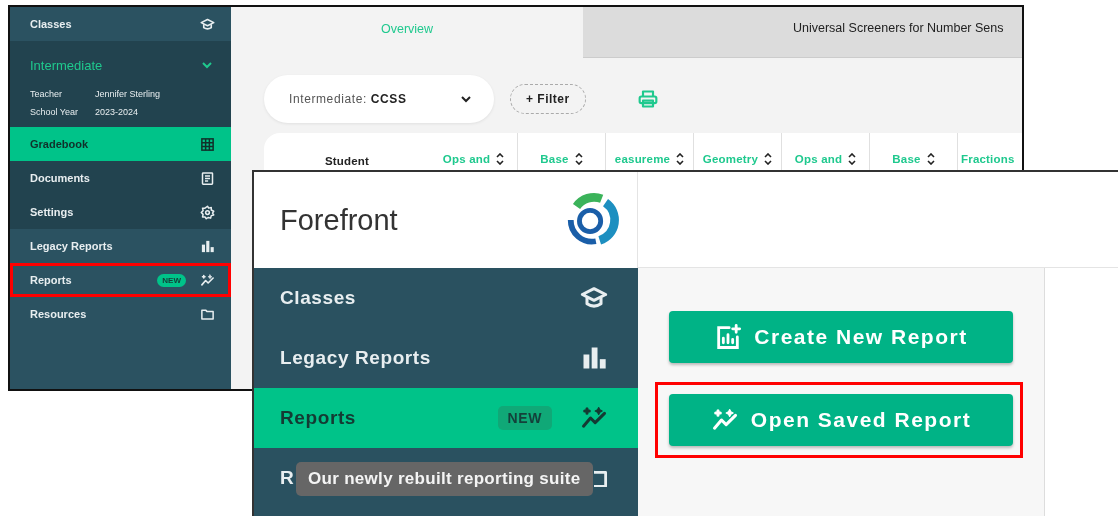 The width and height of the screenshot is (1118, 516). What do you see at coordinates (120, 314) in the screenshot?
I see `sidebar-item: Resources` at bounding box center [120, 314].